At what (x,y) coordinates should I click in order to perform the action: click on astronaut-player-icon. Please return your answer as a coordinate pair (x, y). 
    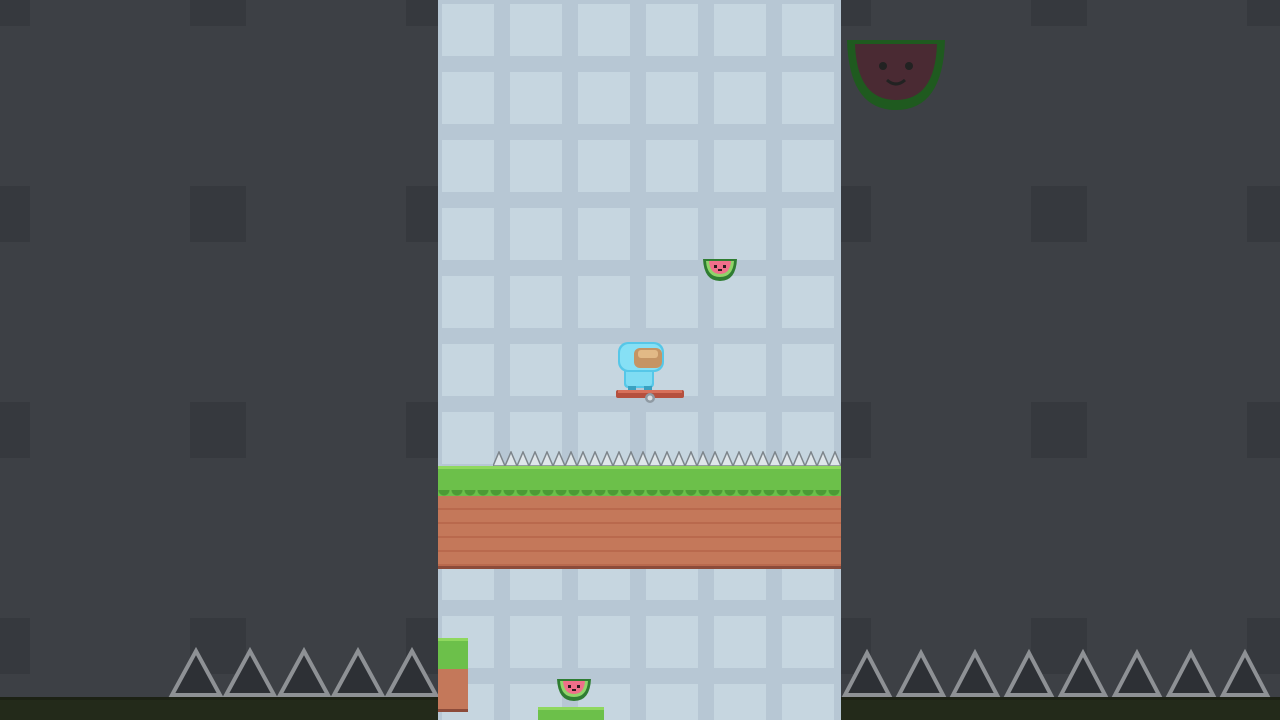
    Looking at the image, I should click on (650, 372).